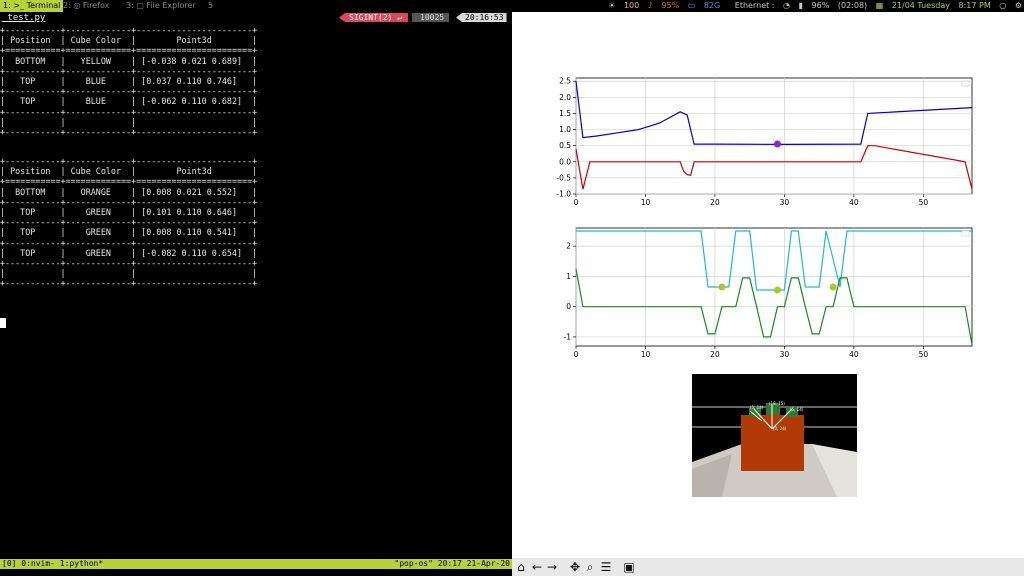 The height and width of the screenshot is (576, 1024). I want to click on y-tick-label: -1.0, so click(563, 194).